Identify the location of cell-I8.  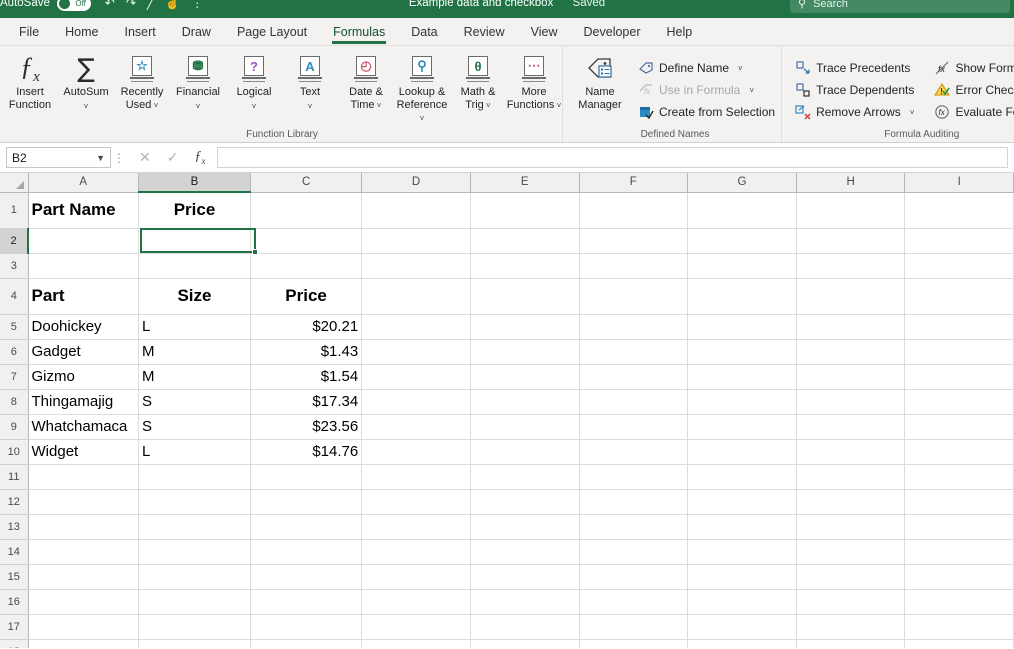
(959, 402).